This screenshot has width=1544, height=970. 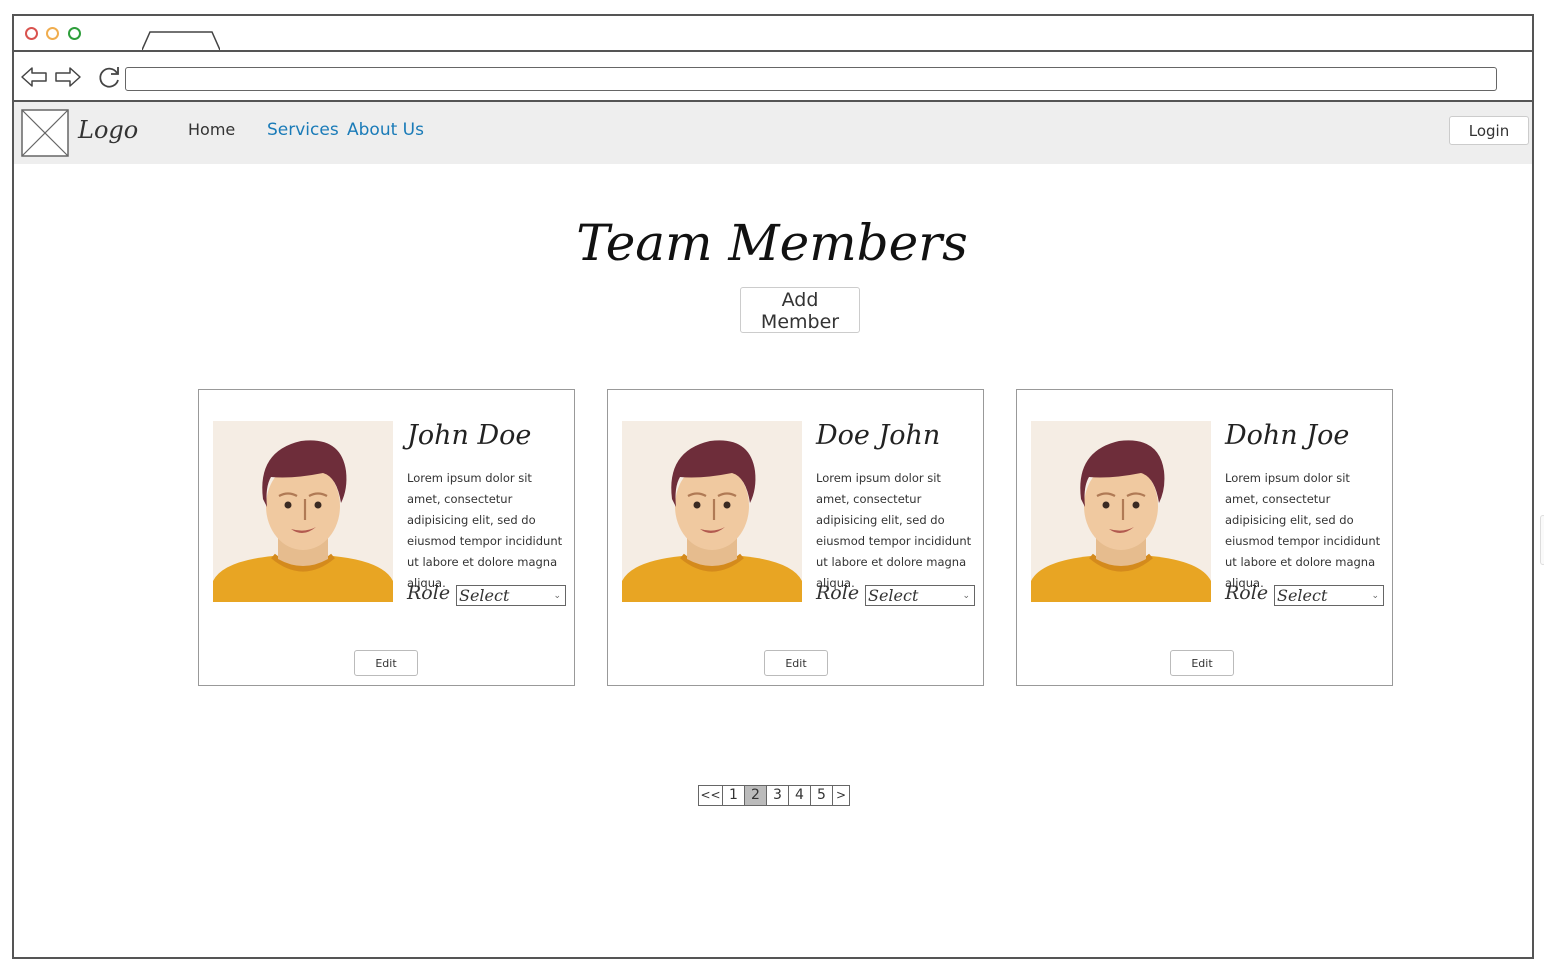 What do you see at coordinates (52, 33) in the screenshot?
I see `minimize-window-icon` at bounding box center [52, 33].